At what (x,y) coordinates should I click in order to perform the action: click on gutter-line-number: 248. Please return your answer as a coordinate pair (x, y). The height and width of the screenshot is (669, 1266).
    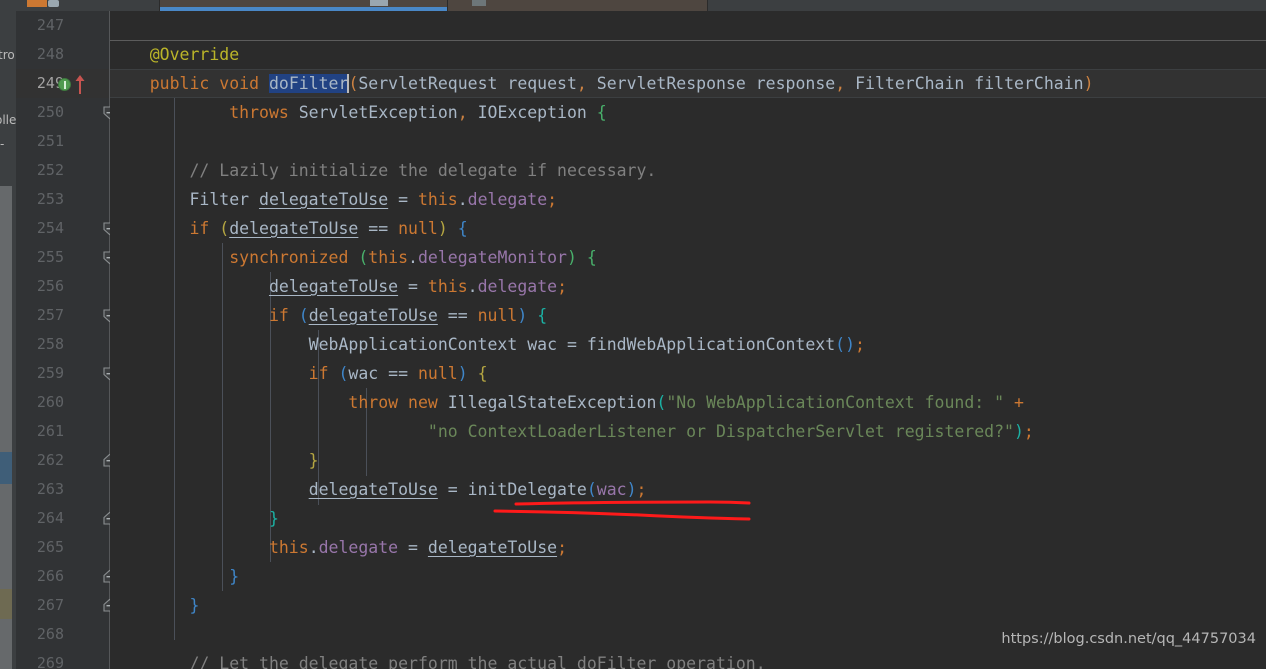
    Looking at the image, I should click on (40, 54).